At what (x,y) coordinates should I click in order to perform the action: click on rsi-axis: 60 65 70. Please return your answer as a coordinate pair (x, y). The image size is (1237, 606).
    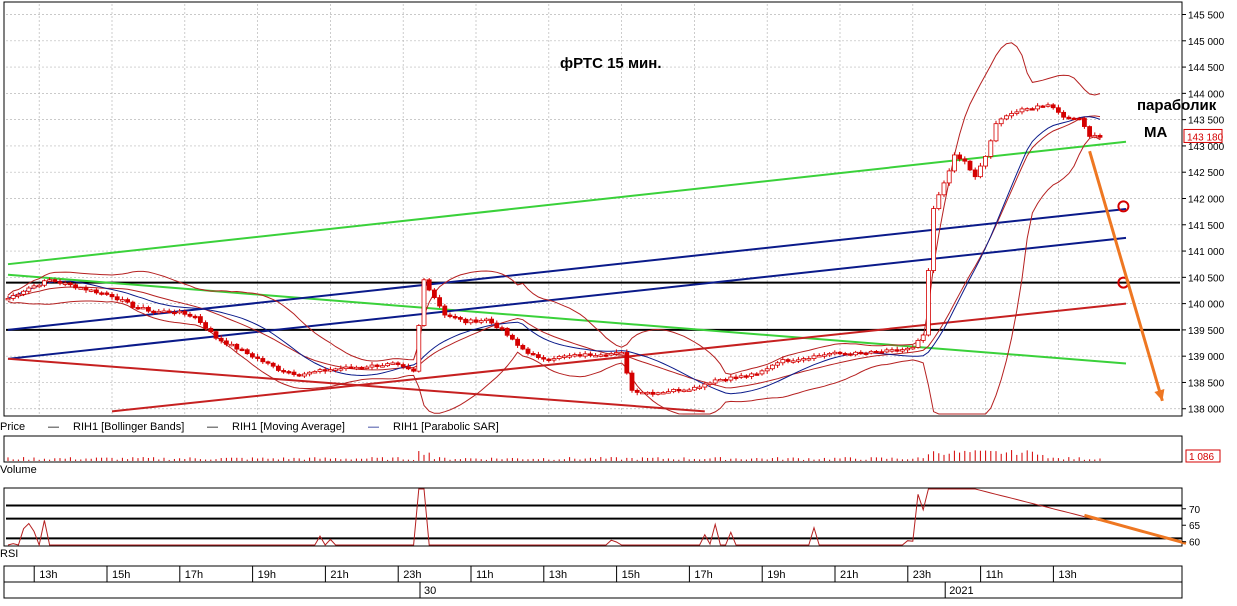
    Looking at the image, I should click on (1191, 527).